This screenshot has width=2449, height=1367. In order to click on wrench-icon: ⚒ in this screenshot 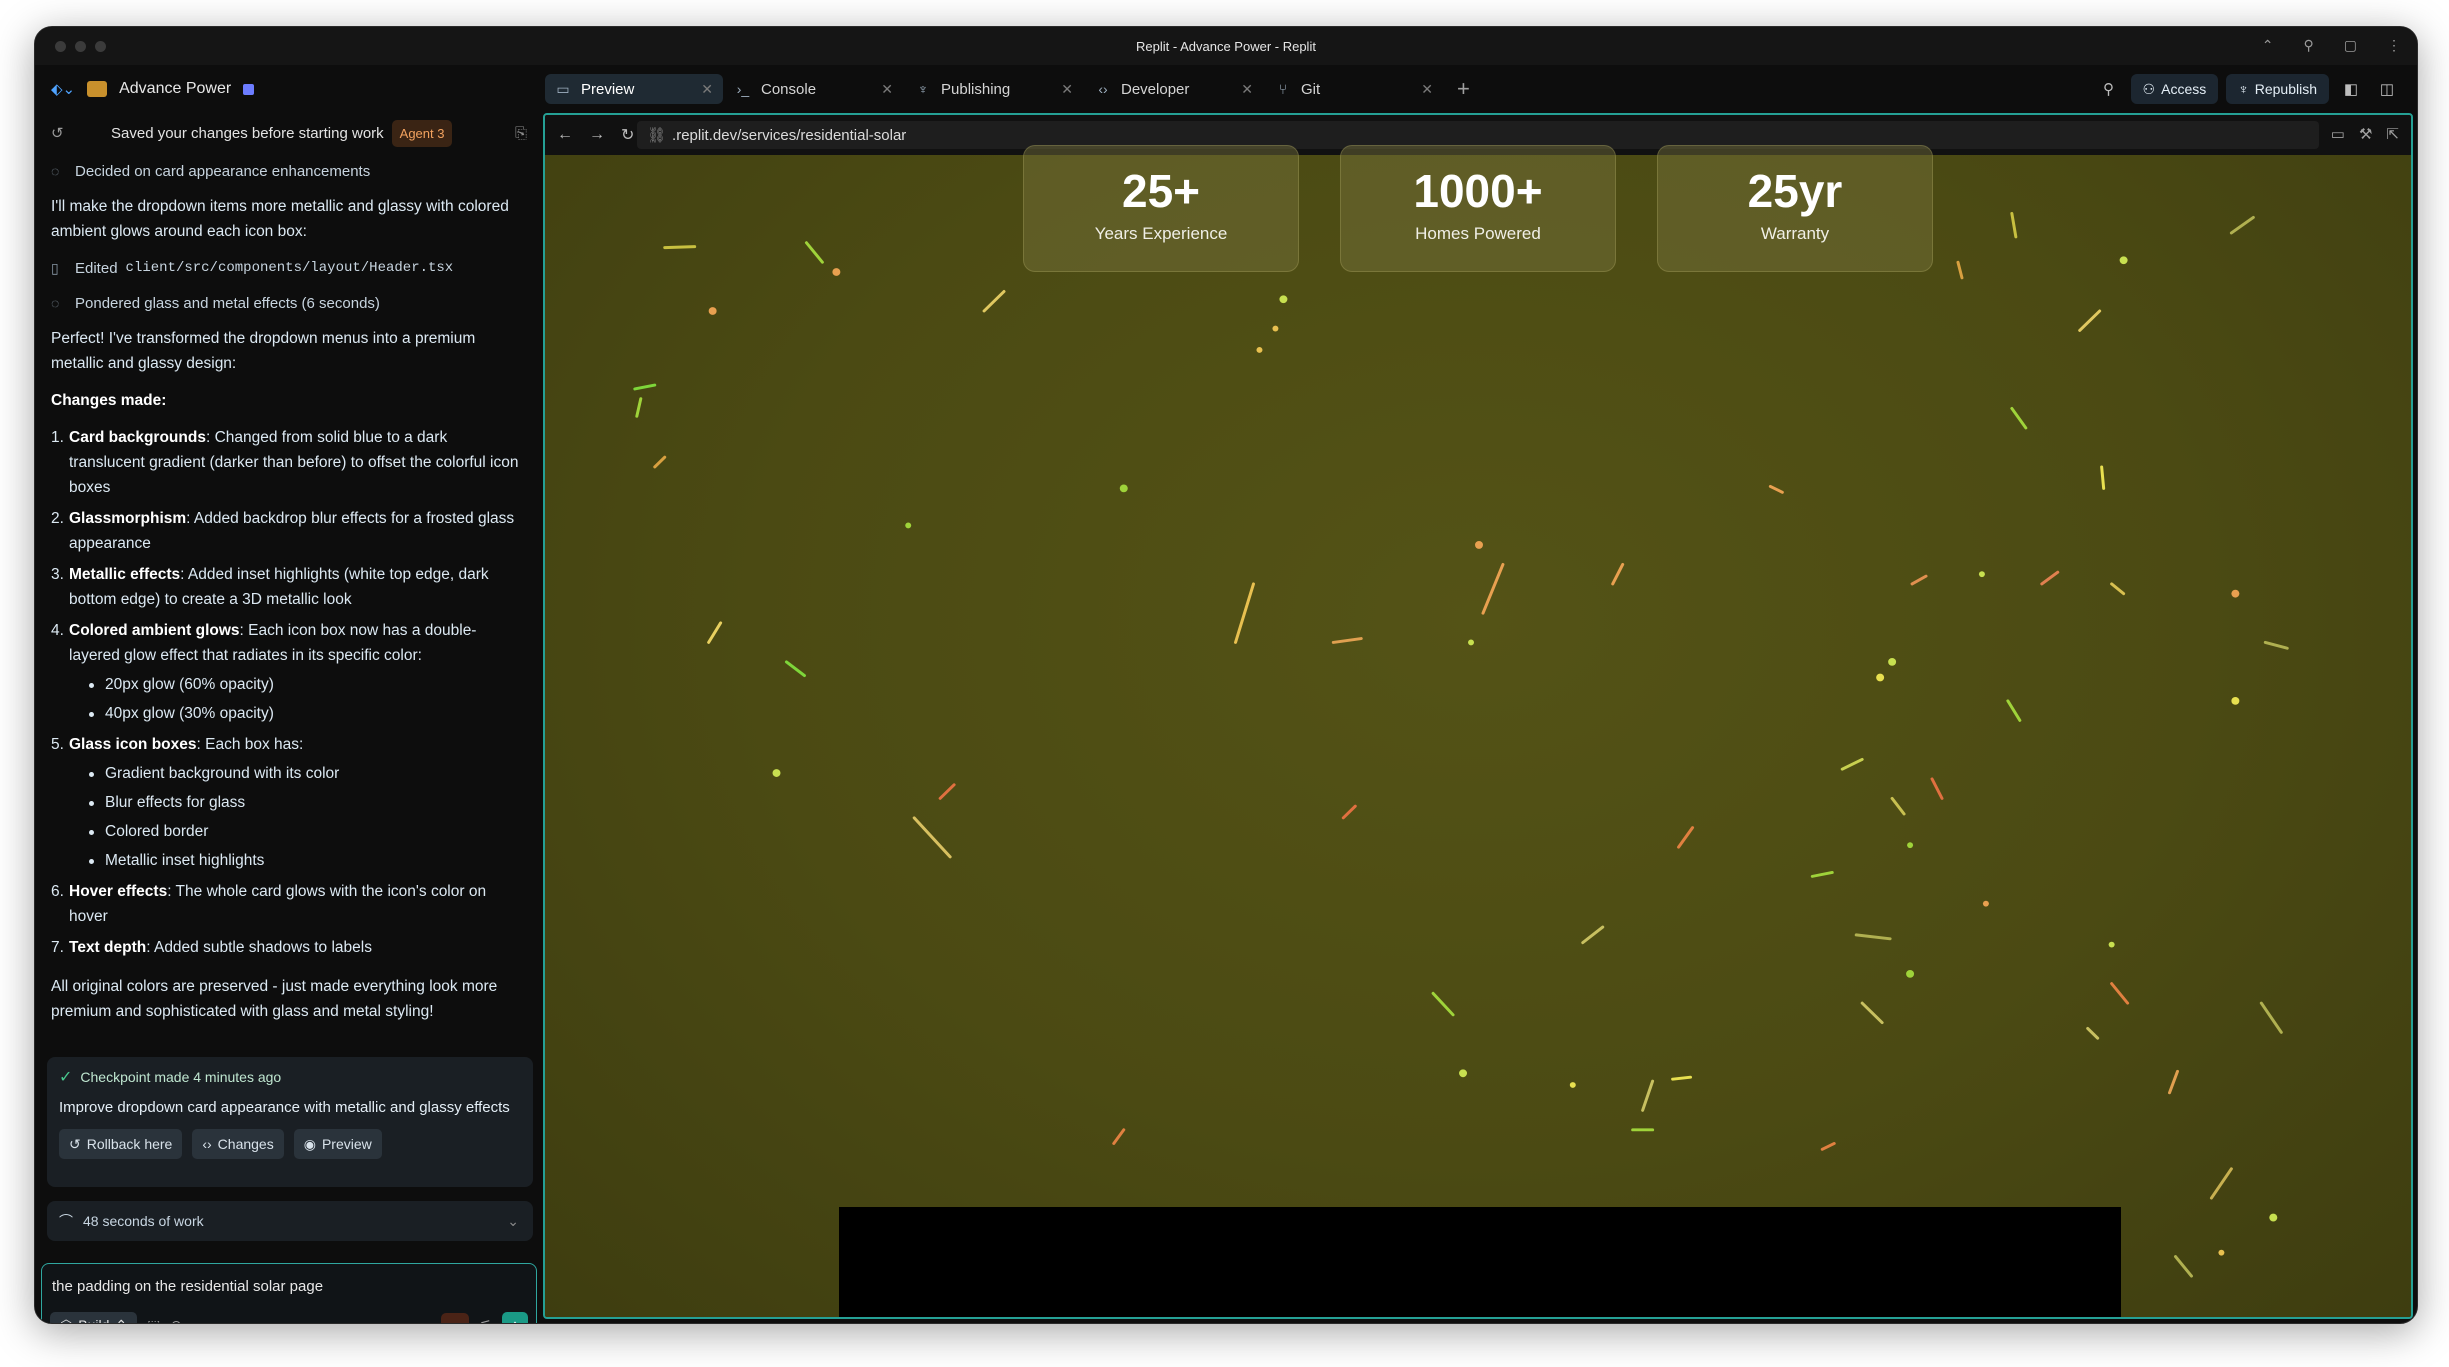, I will do `click(2365, 134)`.